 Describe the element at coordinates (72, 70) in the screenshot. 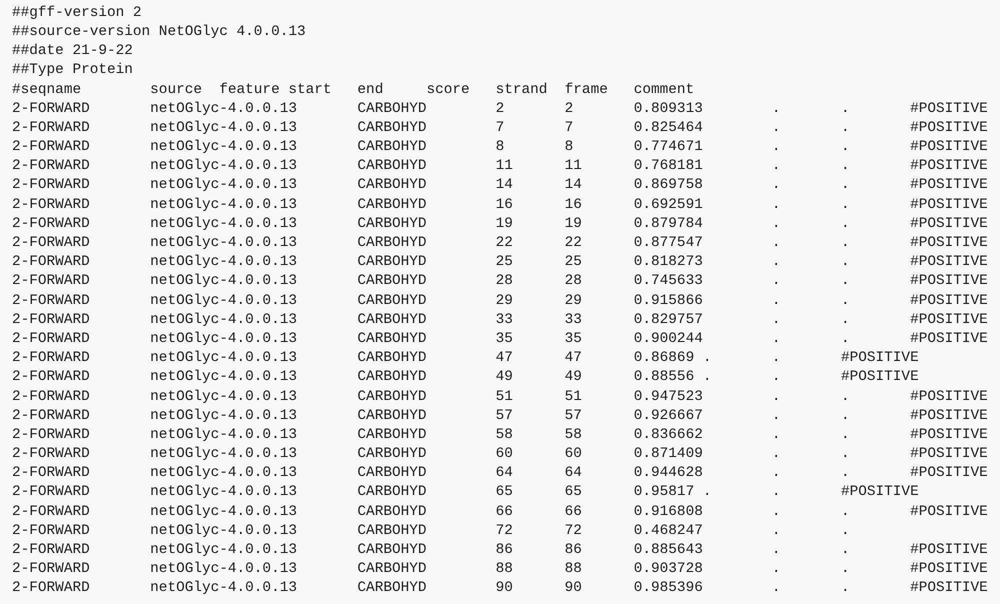

I see `header-line: ##Type Protein` at that location.